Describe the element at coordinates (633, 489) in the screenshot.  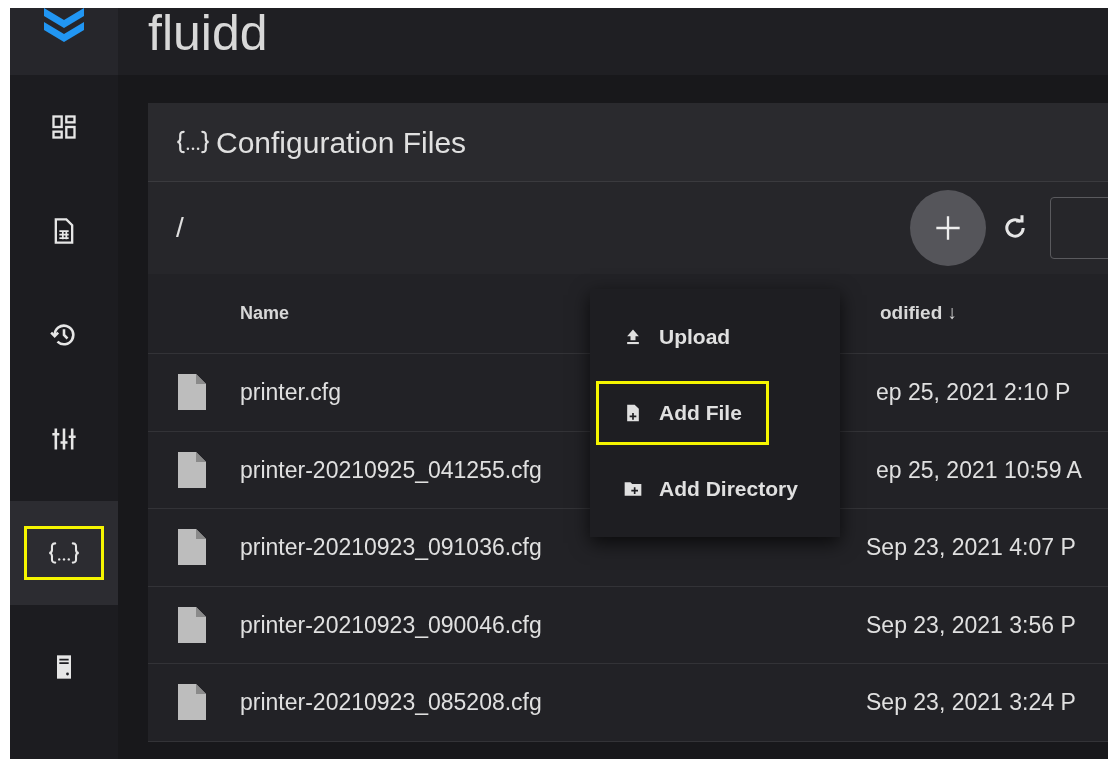
I see `folder-plus-icon` at that location.